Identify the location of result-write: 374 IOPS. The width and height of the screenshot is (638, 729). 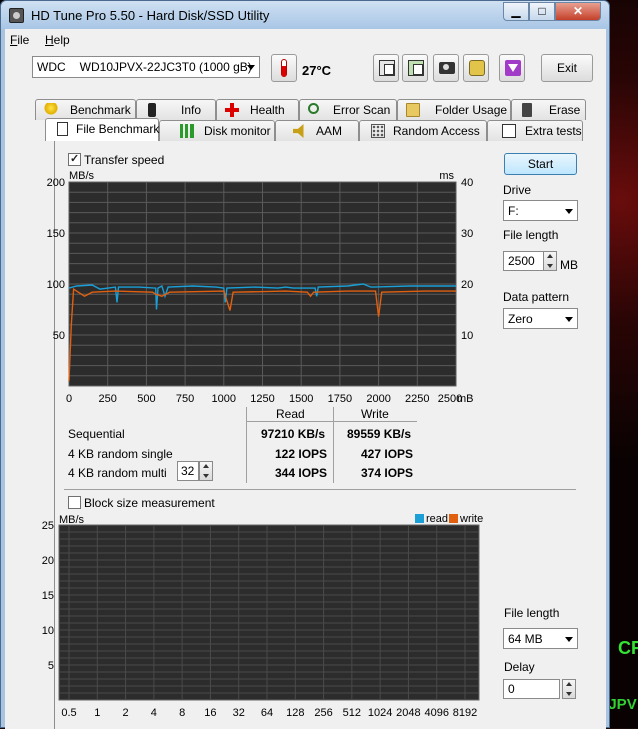
(387, 473).